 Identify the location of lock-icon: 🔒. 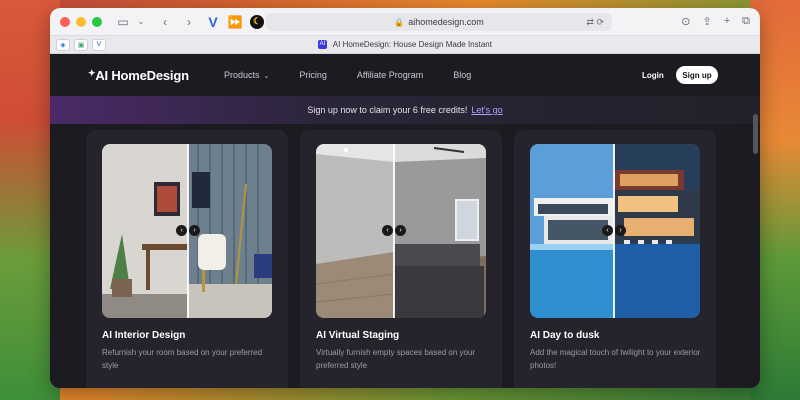
(399, 22).